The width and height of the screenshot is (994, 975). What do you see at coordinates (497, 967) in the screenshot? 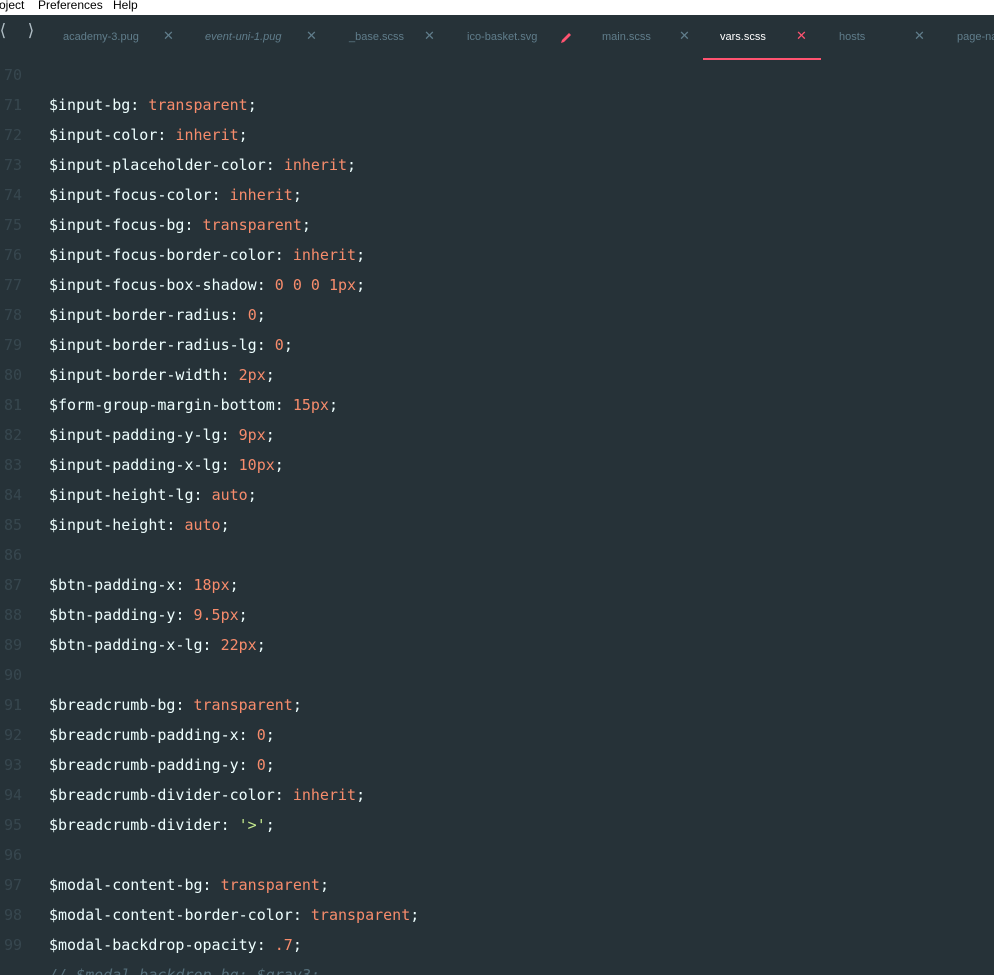
I see `code-line: // $modal-backdrop-bg: $gray3;` at bounding box center [497, 967].